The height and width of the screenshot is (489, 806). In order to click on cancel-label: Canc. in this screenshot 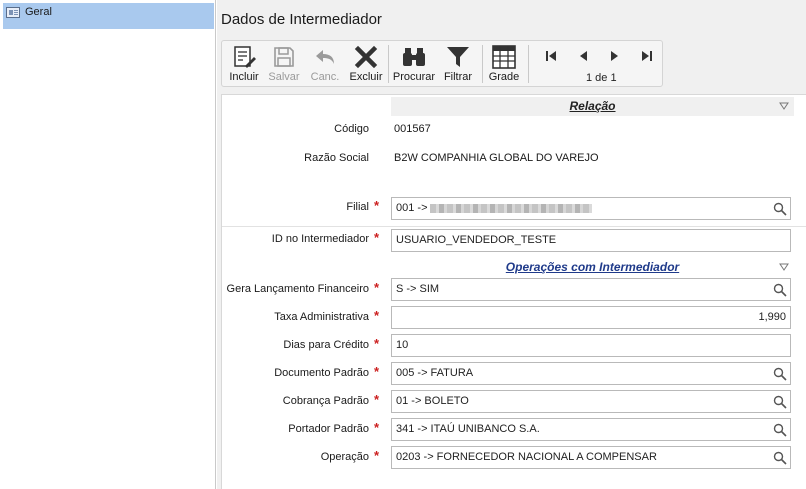, I will do `click(325, 77)`.